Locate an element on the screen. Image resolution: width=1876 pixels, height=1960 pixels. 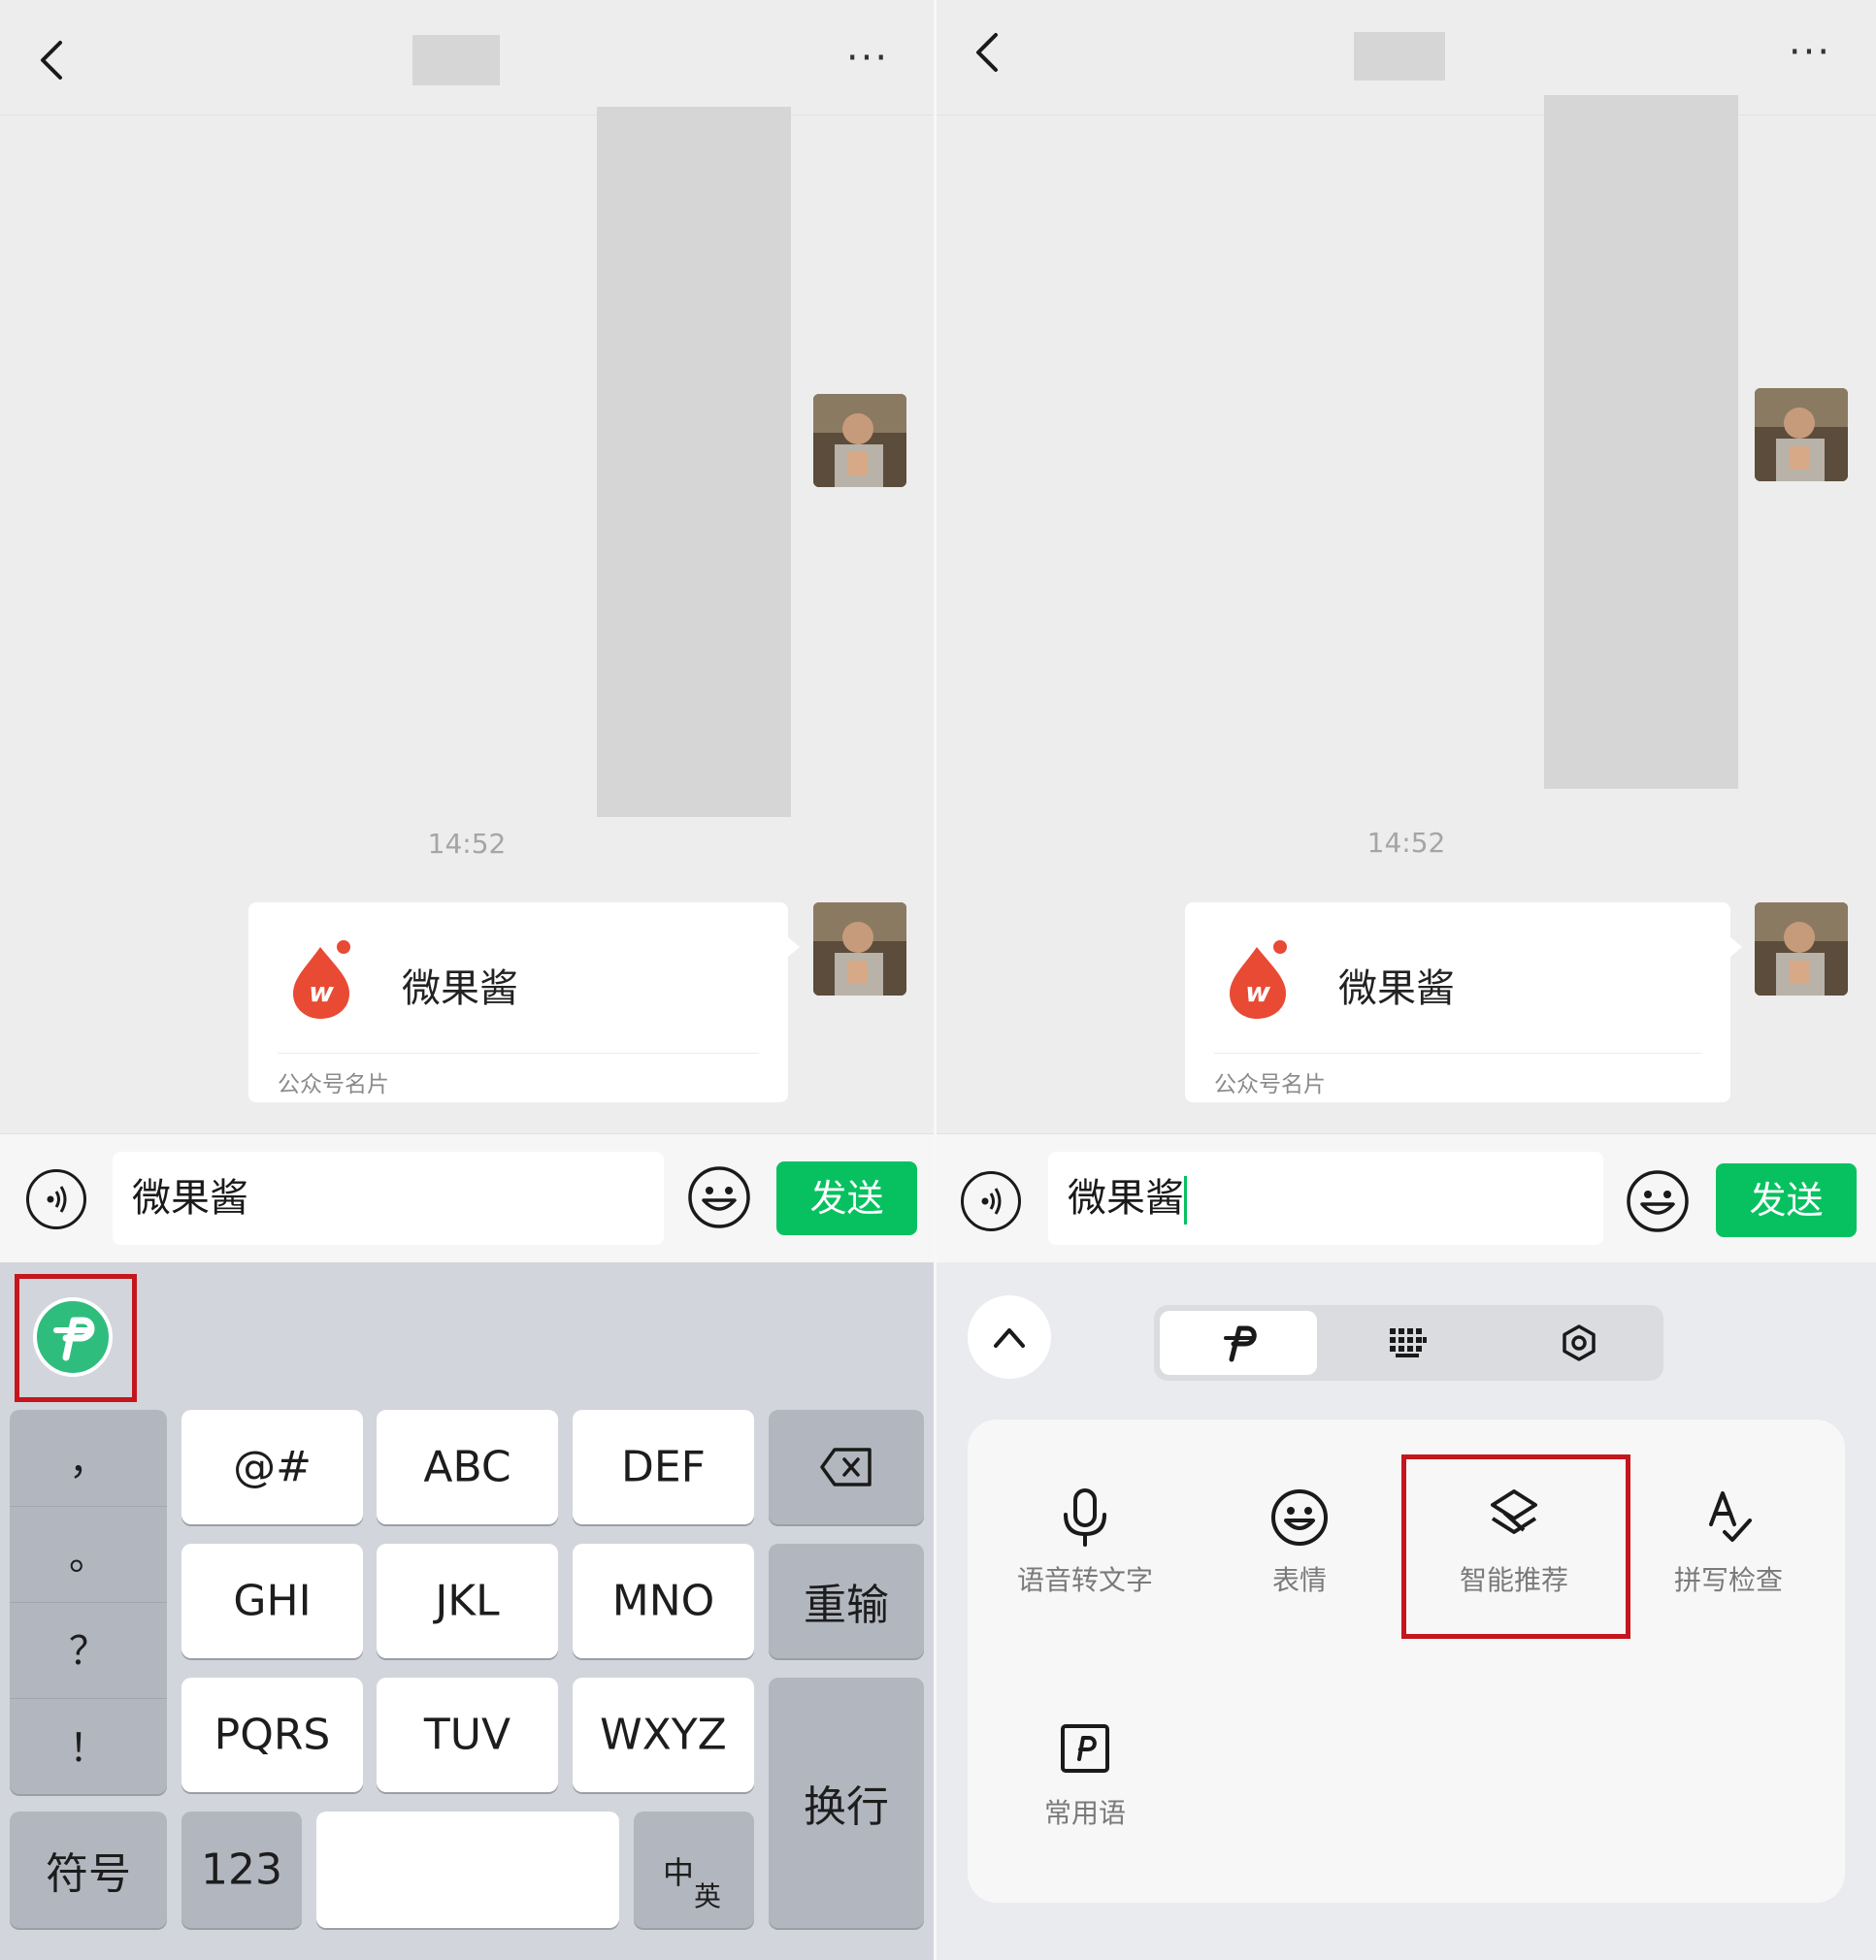
key-pqrs: PQRS is located at coordinates (272, 1735).